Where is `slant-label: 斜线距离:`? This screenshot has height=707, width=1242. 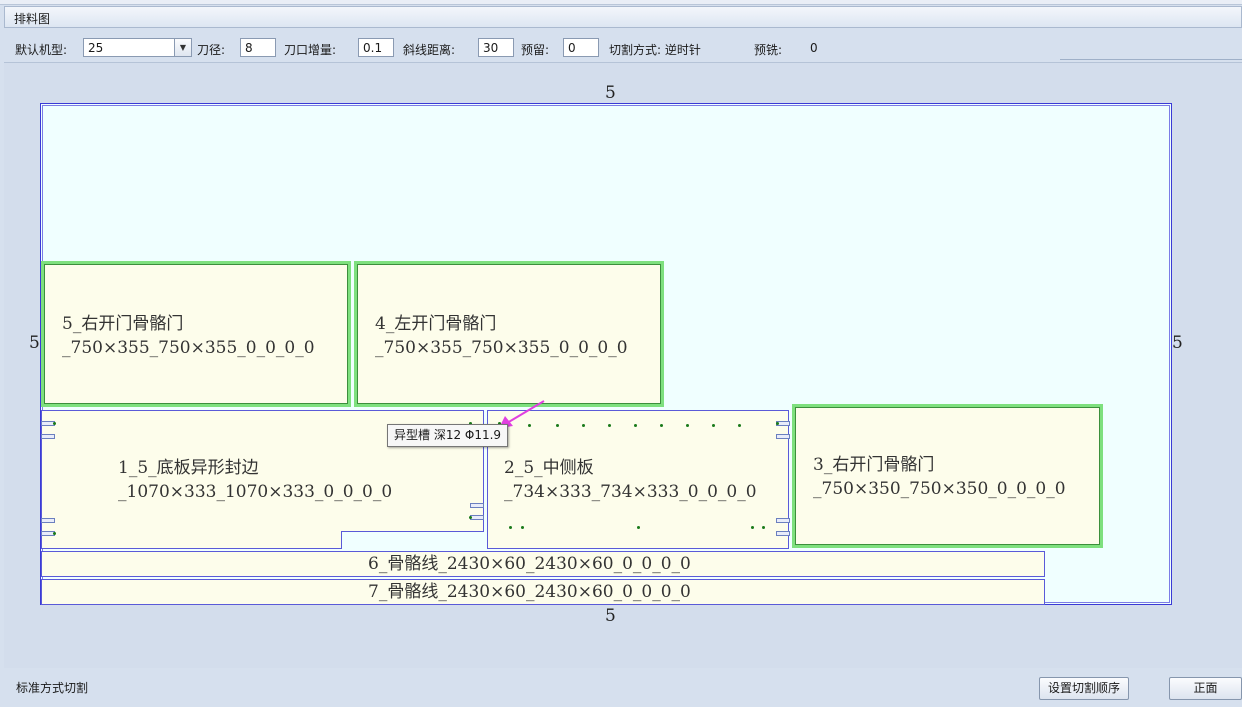 slant-label: 斜线距离: is located at coordinates (429, 50).